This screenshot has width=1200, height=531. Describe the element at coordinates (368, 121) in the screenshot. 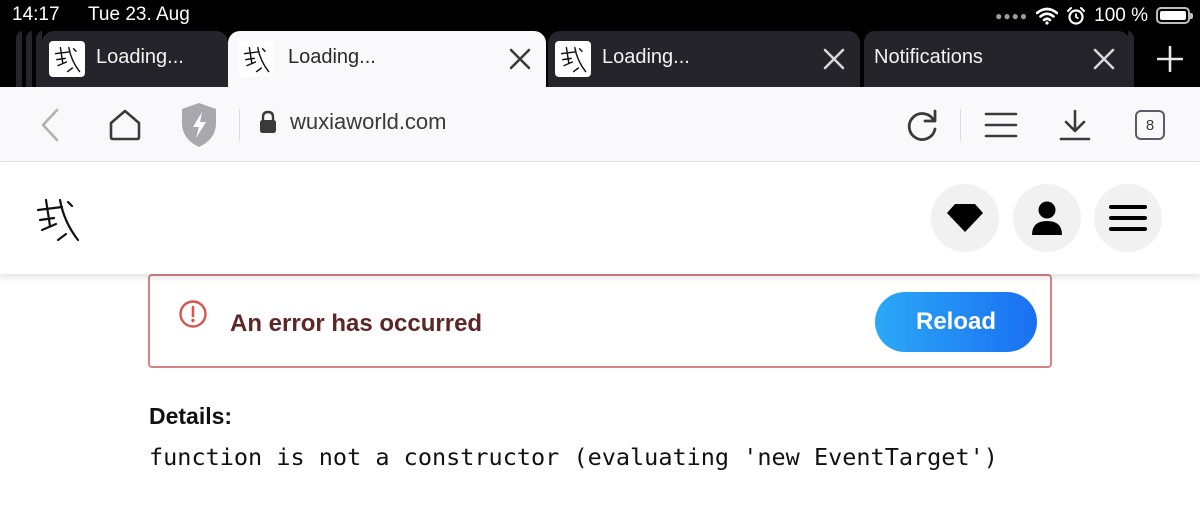

I see `url-text: wuxiaworld.com` at that location.